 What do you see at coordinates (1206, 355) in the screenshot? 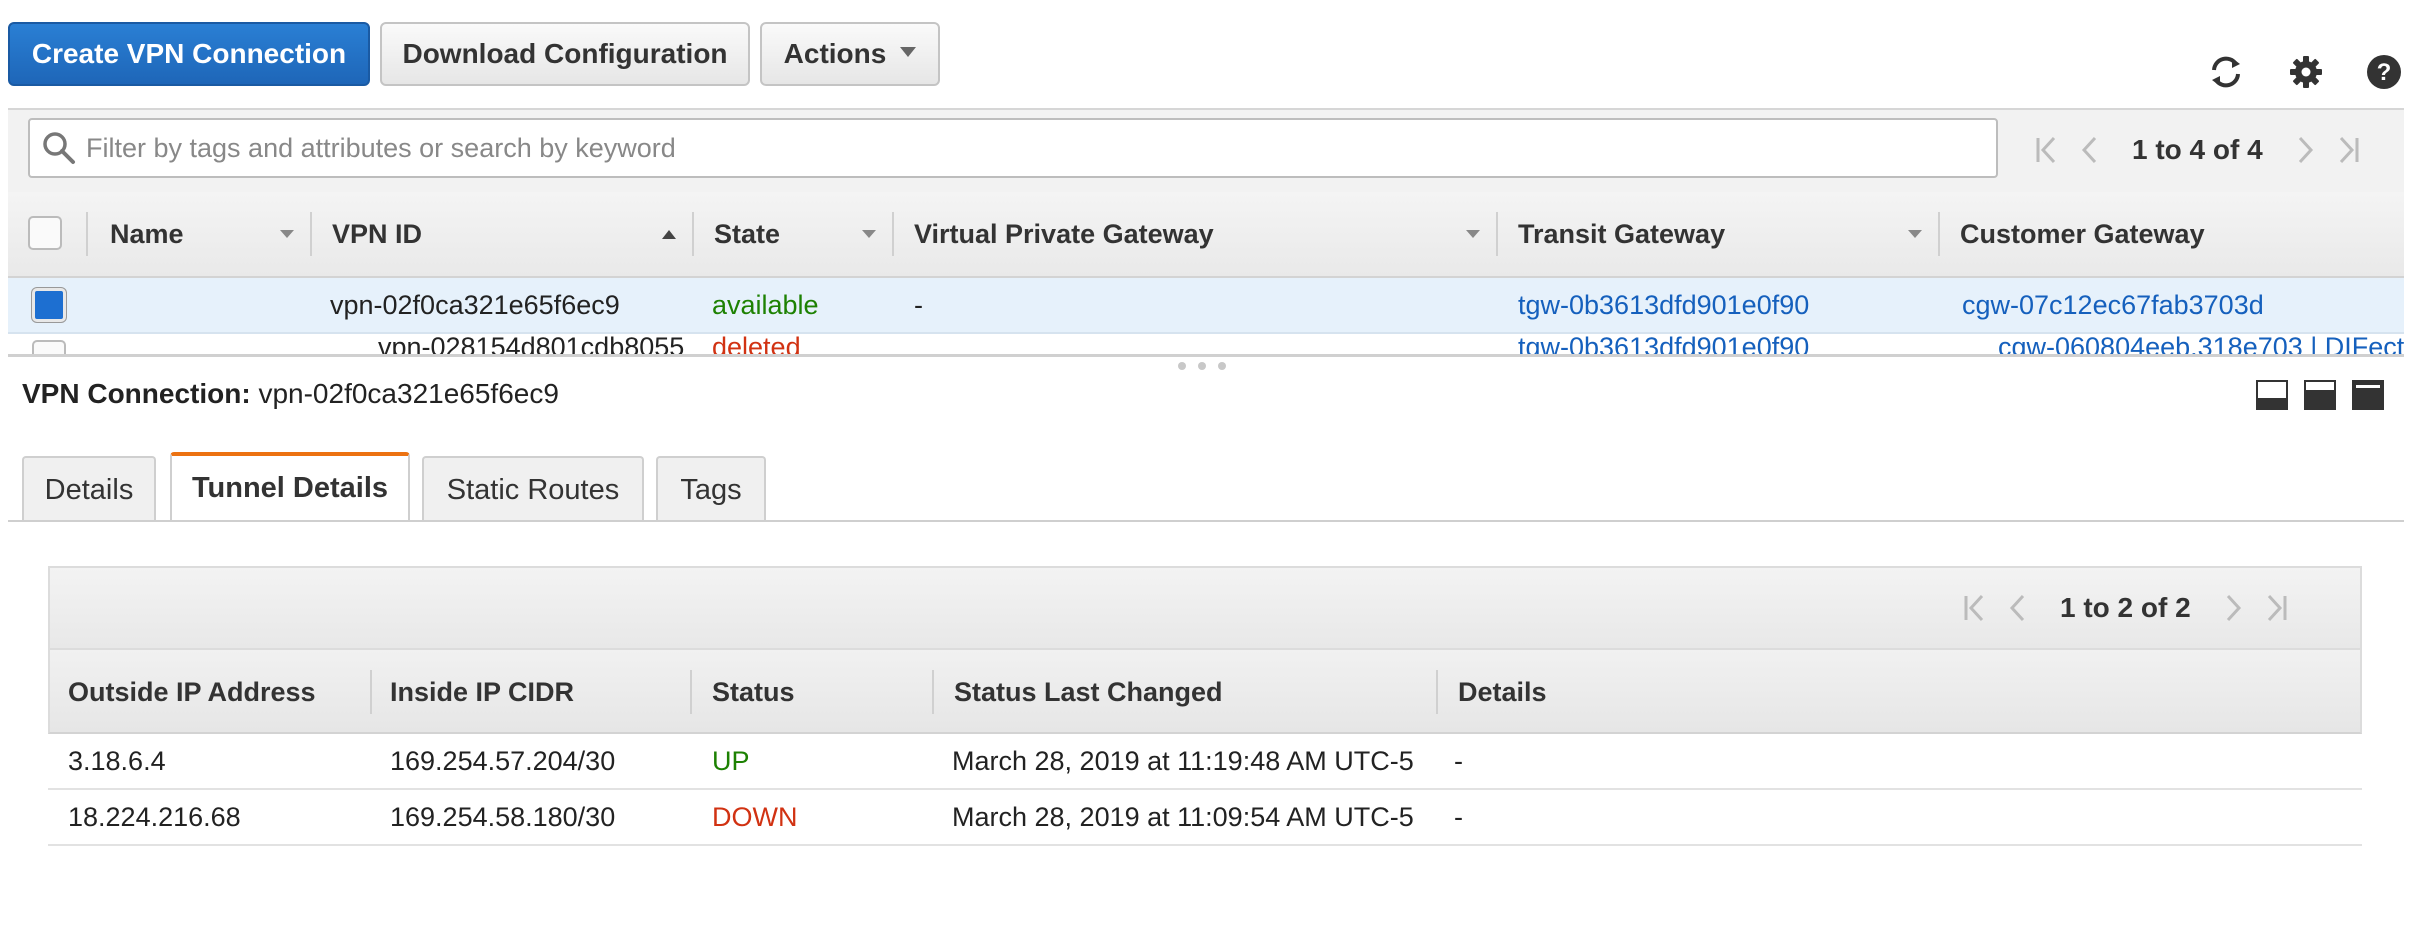
I see `pane-splitter` at bounding box center [1206, 355].